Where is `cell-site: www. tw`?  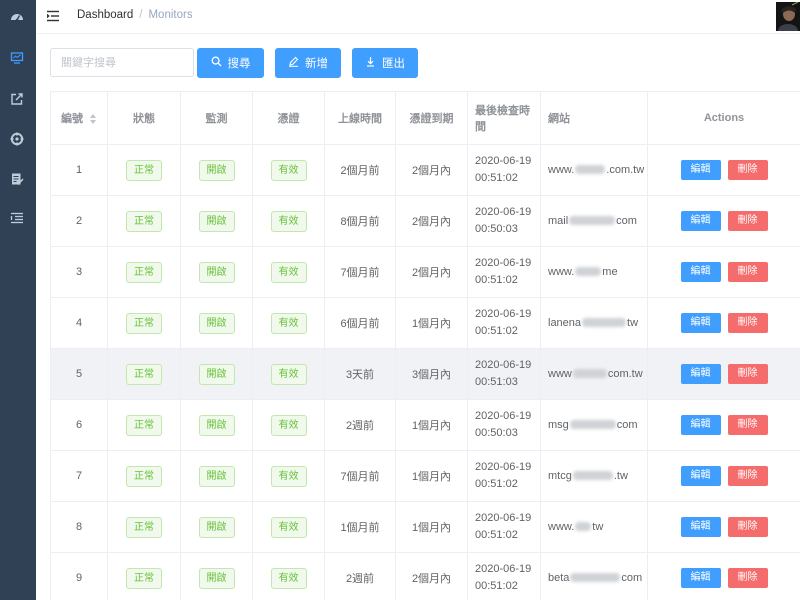 cell-site: www. tw is located at coordinates (594, 527).